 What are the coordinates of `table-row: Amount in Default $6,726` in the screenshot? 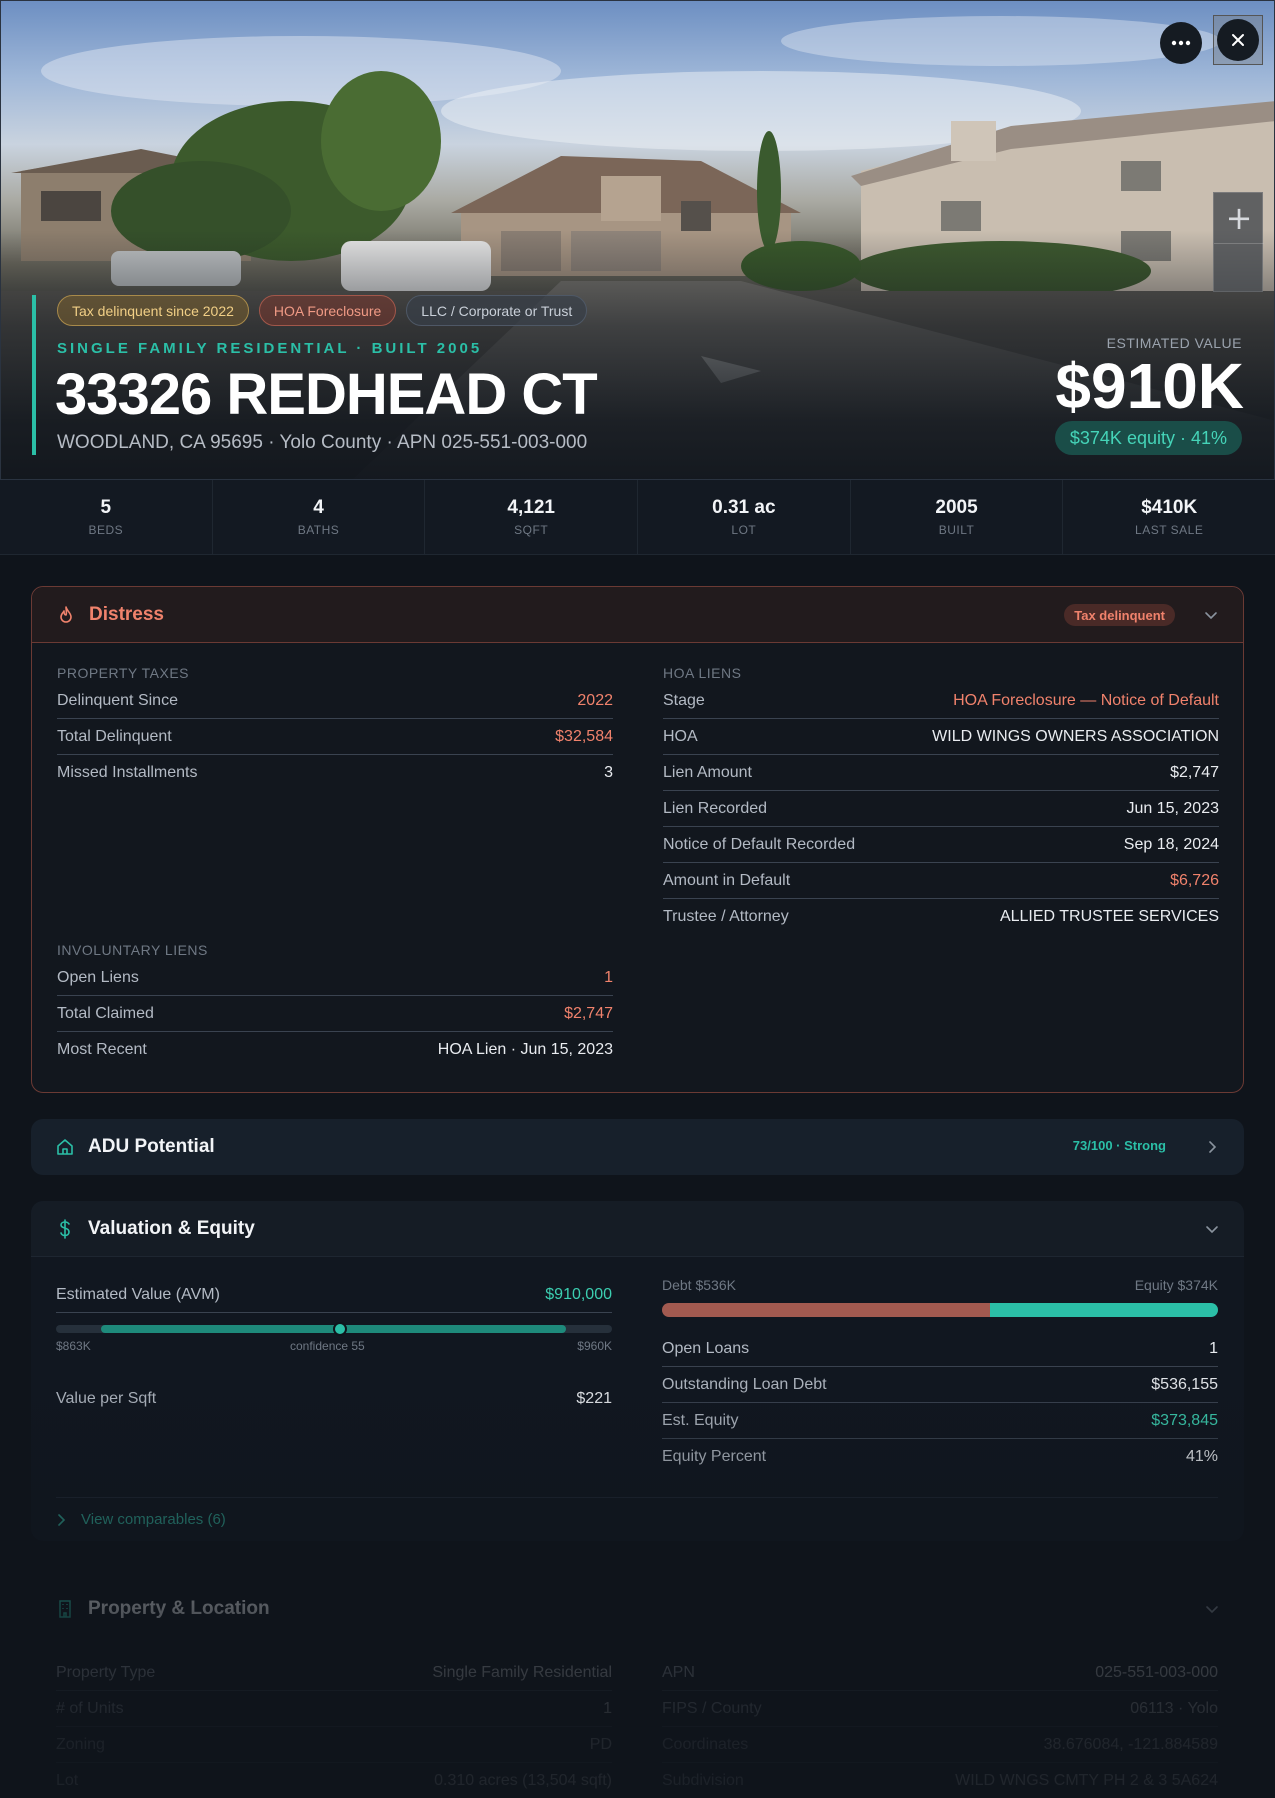 It's located at (941, 881).